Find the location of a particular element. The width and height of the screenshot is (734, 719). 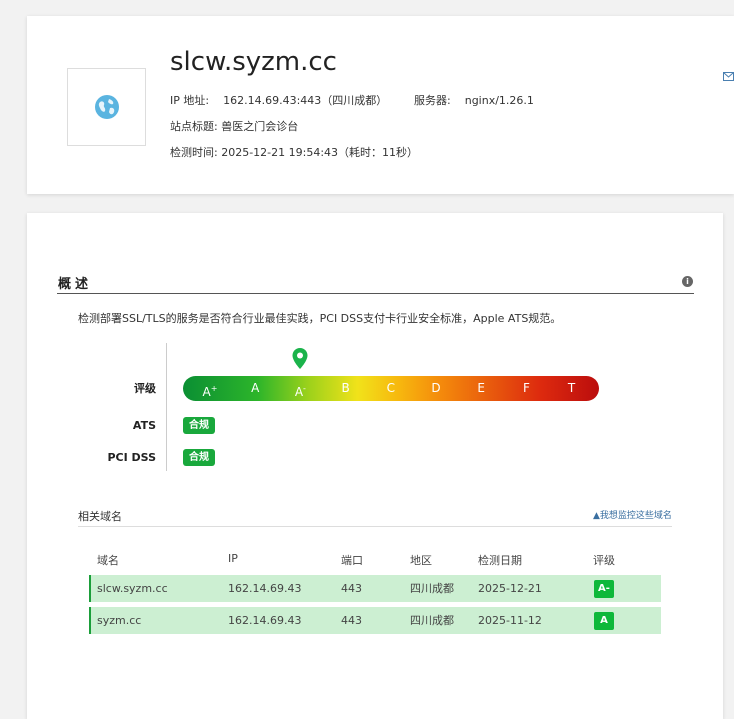

check-time-value: 2025-12-21 19:54:43（耗时：11秒） is located at coordinates (320, 152).